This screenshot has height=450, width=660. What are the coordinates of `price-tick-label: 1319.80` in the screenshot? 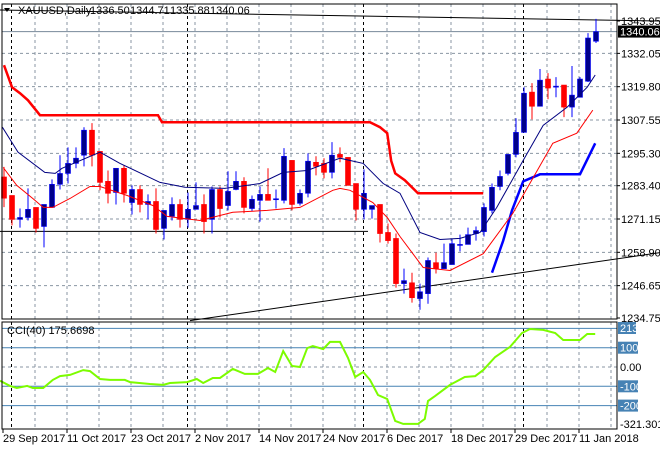 It's located at (640, 88).